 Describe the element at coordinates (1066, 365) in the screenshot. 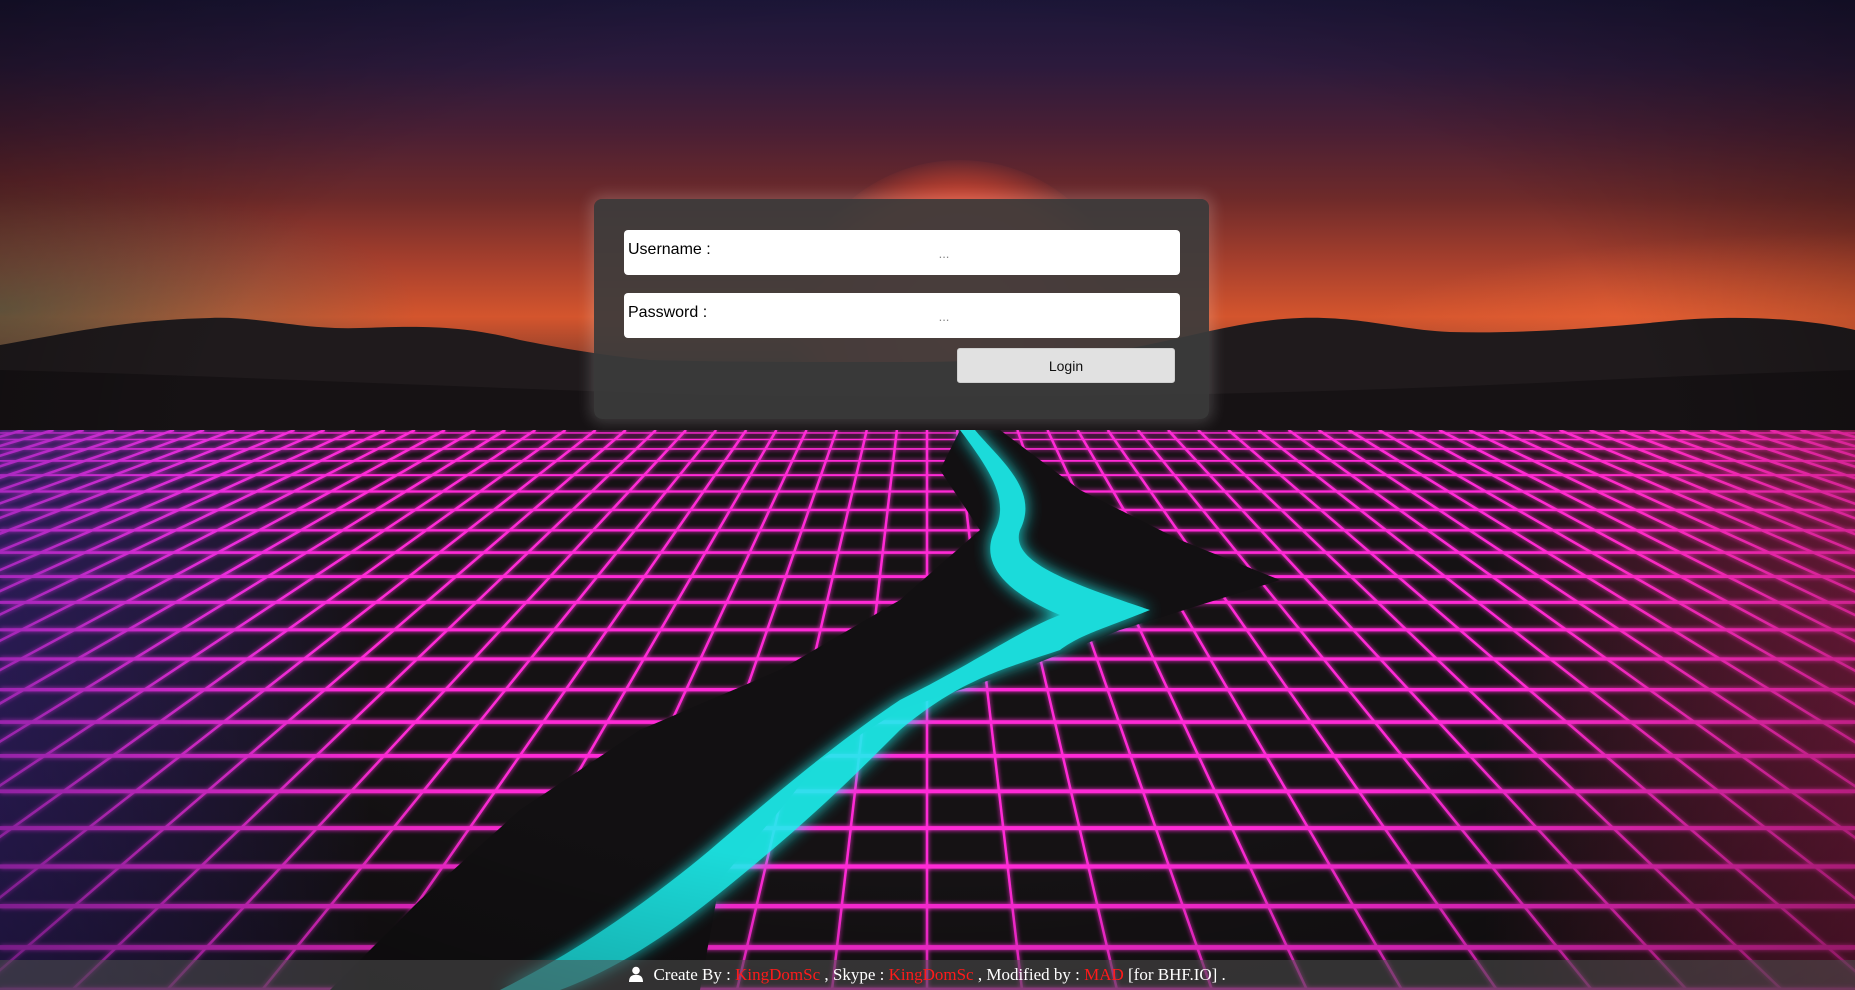

I see `login-button: Login` at that location.